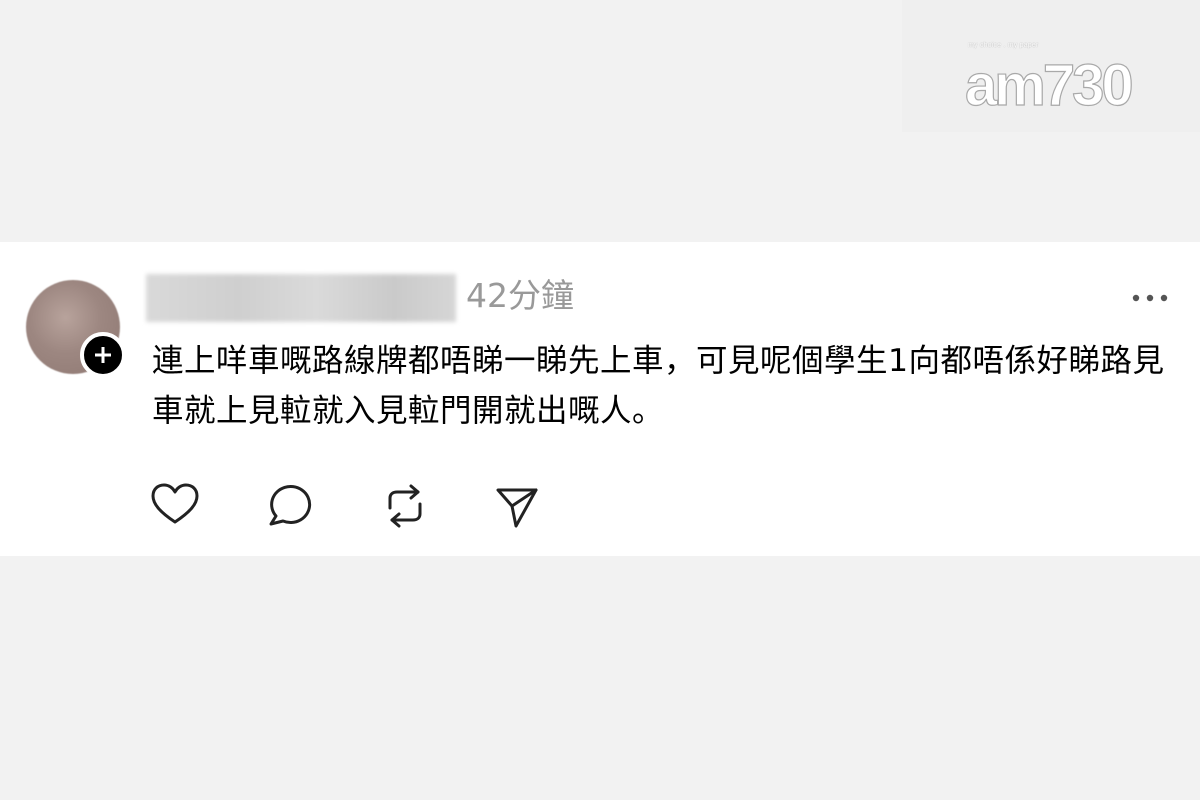 This screenshot has height=800, width=1200. I want to click on like-button, so click(175, 506).